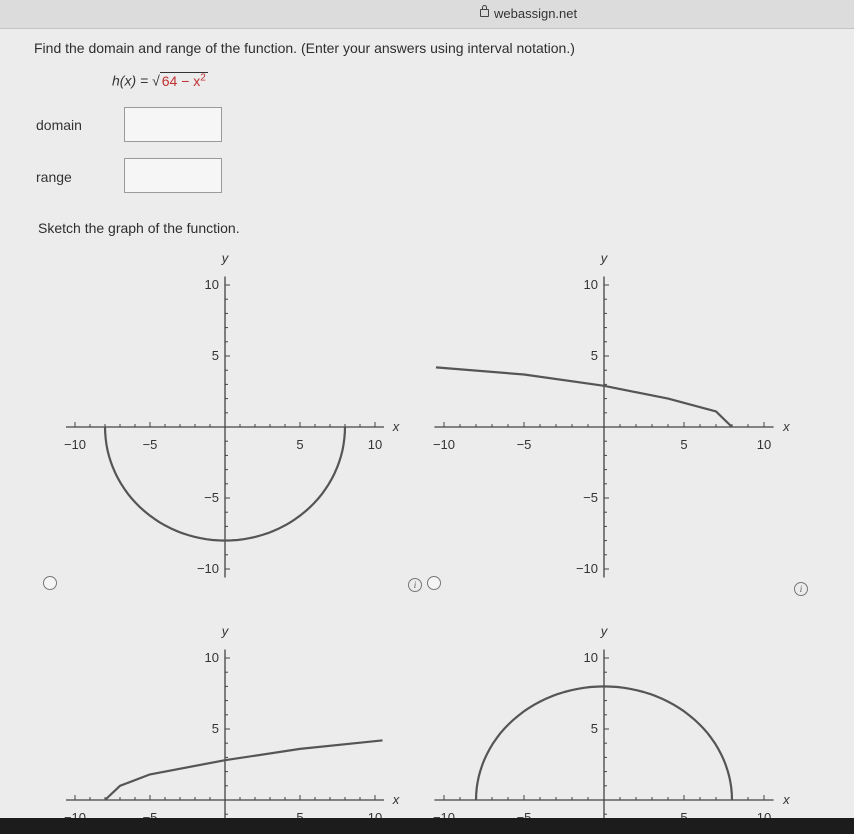 The image size is (854, 834). I want to click on url-display: webassign.net, so click(529, 13).